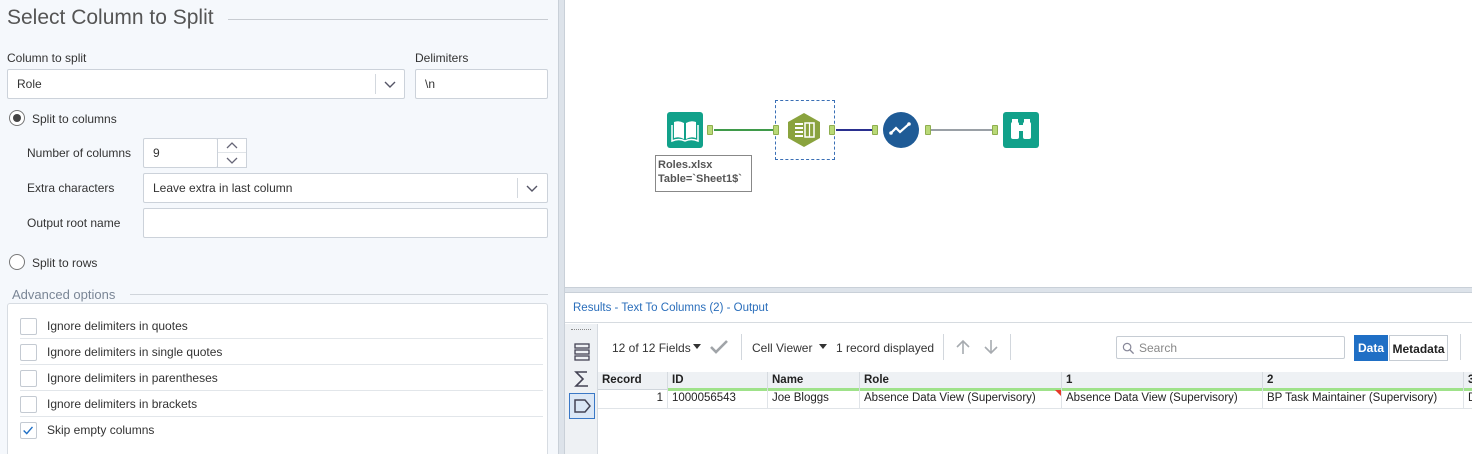 The image size is (1472, 454). Describe the element at coordinates (122, 404) in the screenshot. I see `option-label: Ignore delimiters in brackets` at that location.